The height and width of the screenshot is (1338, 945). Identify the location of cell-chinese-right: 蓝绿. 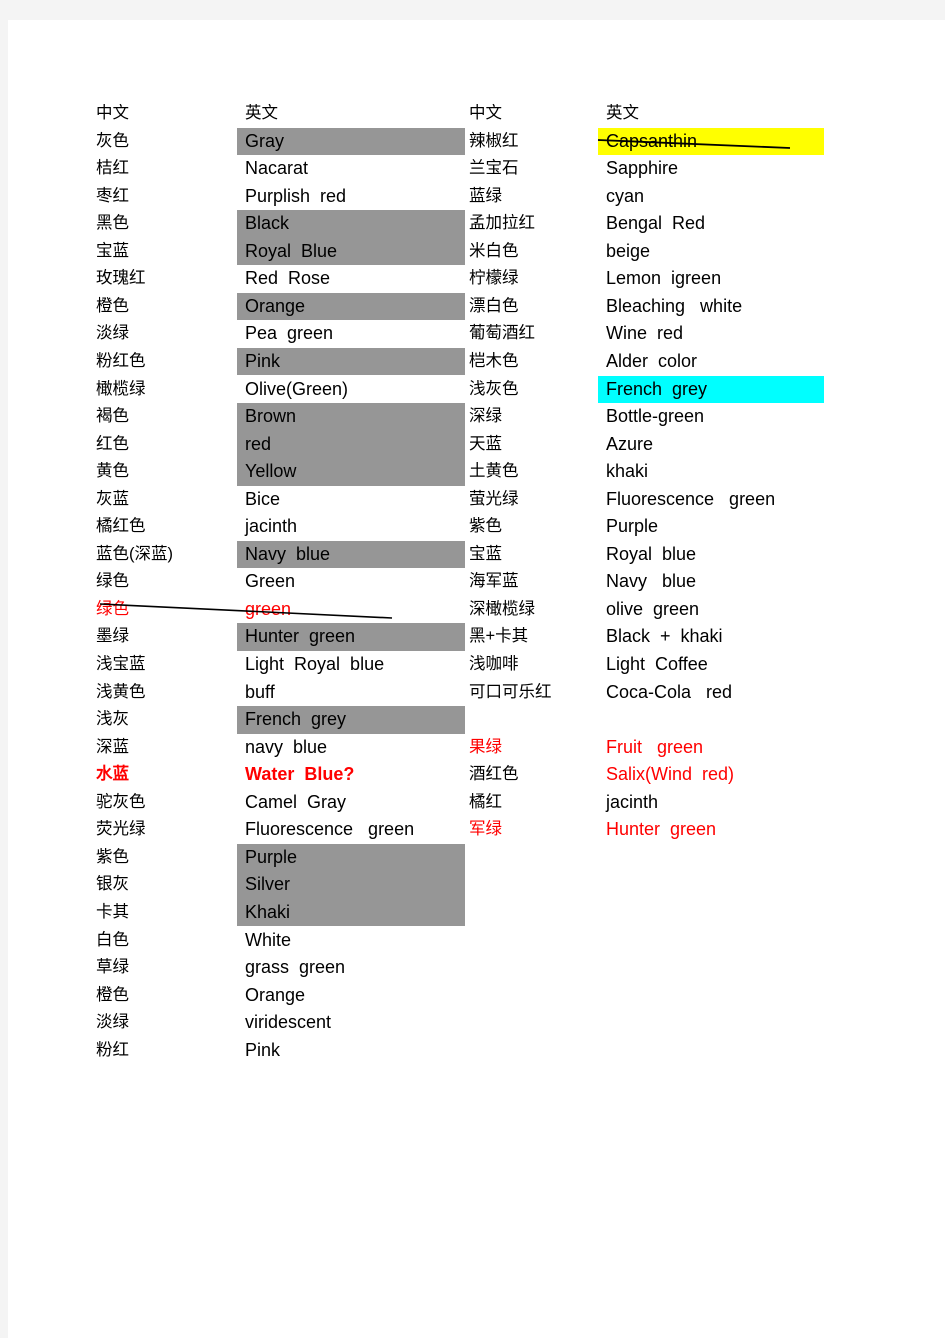
(485, 195).